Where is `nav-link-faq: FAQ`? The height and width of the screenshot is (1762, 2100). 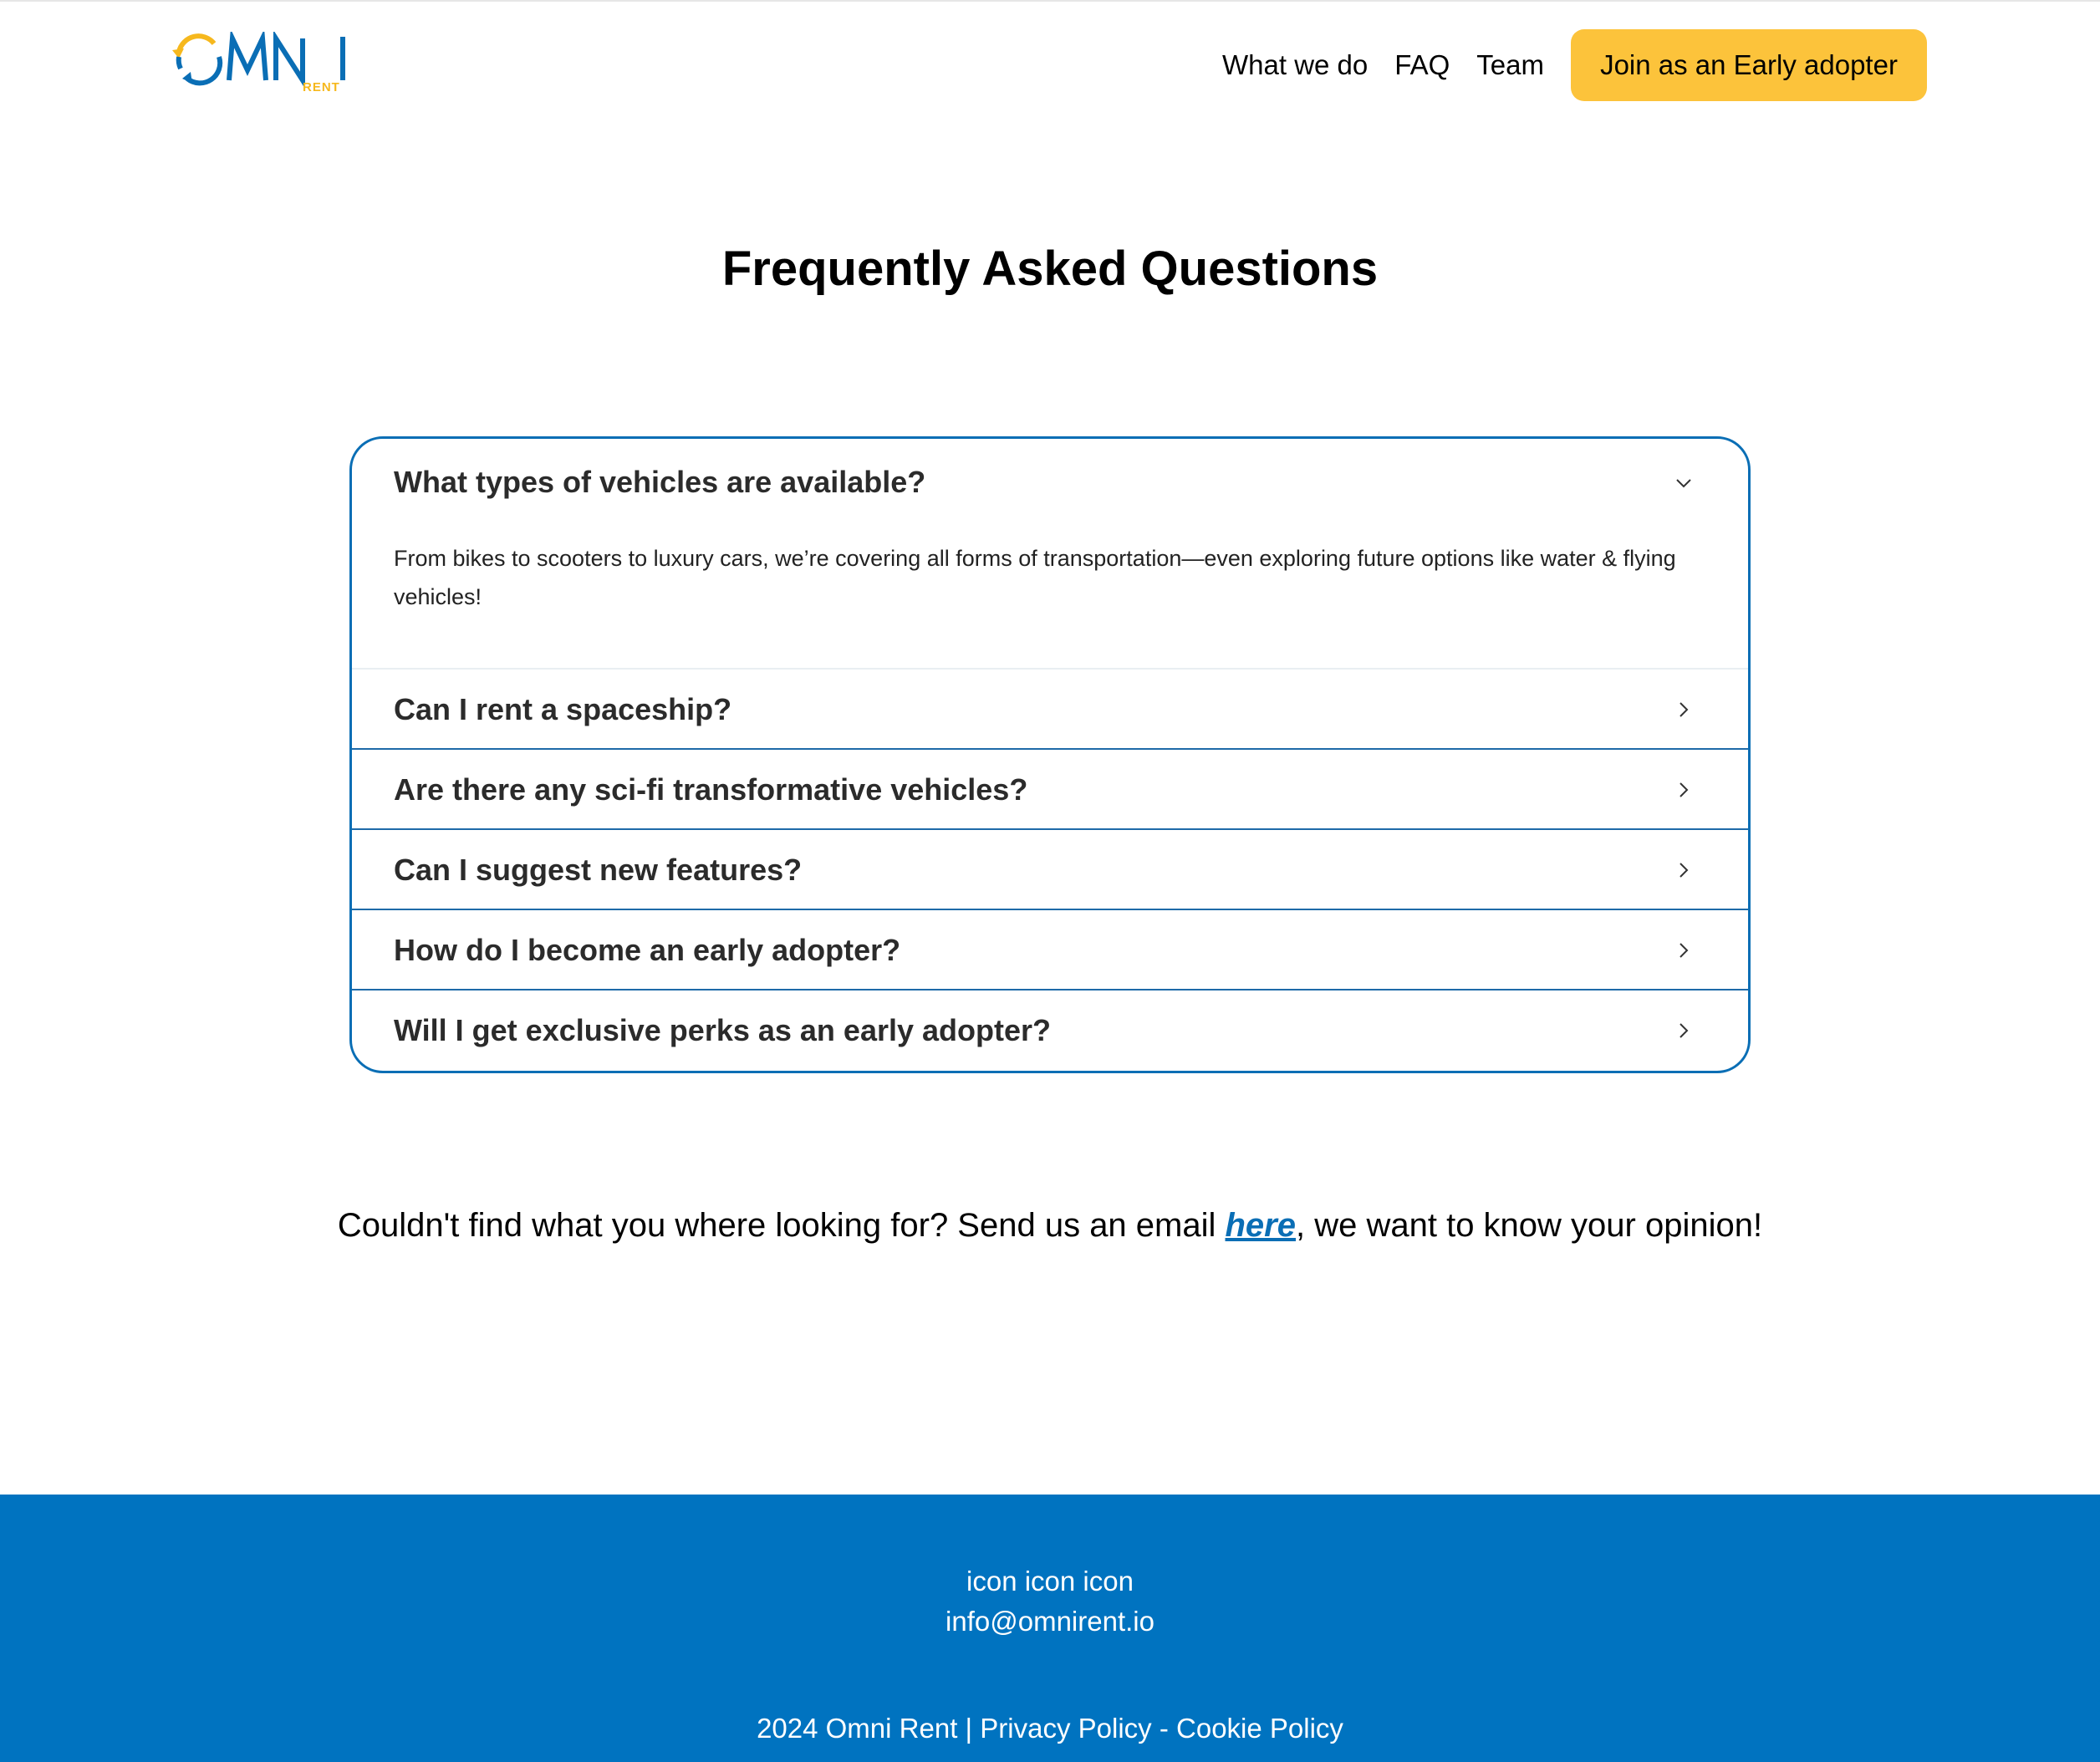
nav-link-faq: FAQ is located at coordinates (1422, 65).